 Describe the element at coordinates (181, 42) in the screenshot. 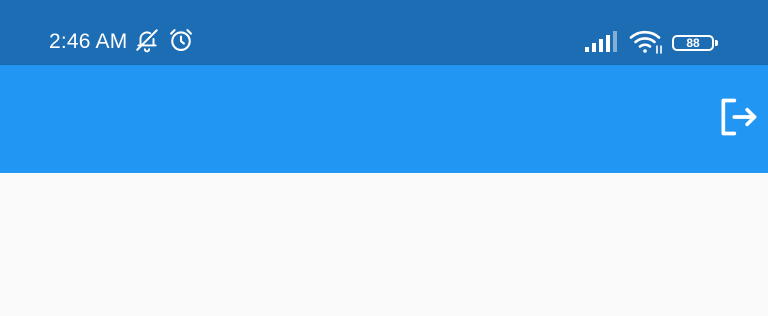

I see `alarm-icon` at that location.